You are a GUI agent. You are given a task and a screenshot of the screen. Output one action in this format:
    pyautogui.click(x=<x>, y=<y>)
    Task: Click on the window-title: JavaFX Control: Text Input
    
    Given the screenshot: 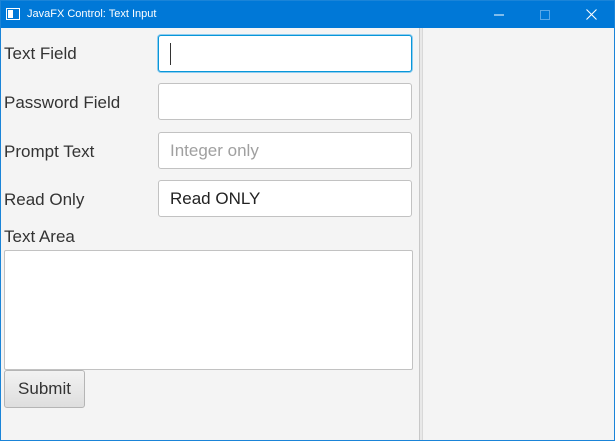 What is the action you would take?
    pyautogui.click(x=92, y=14)
    